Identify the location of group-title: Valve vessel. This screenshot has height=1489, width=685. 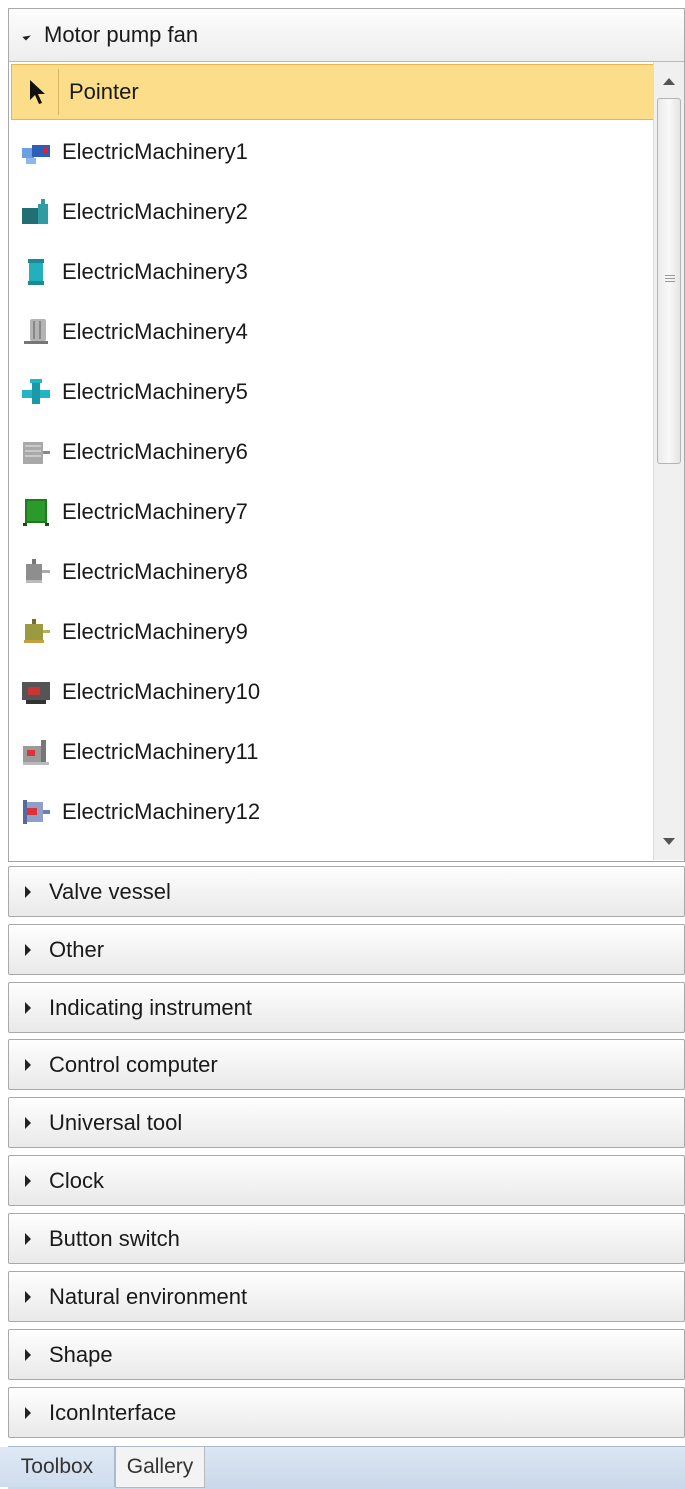
(110, 891).